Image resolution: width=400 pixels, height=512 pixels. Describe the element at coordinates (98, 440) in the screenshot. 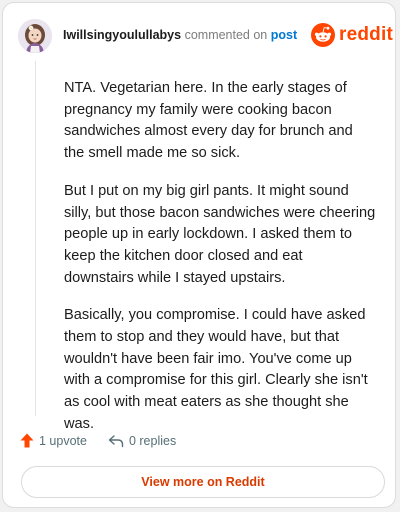

I see `comment-actions: 1 upvote 0 replies` at that location.